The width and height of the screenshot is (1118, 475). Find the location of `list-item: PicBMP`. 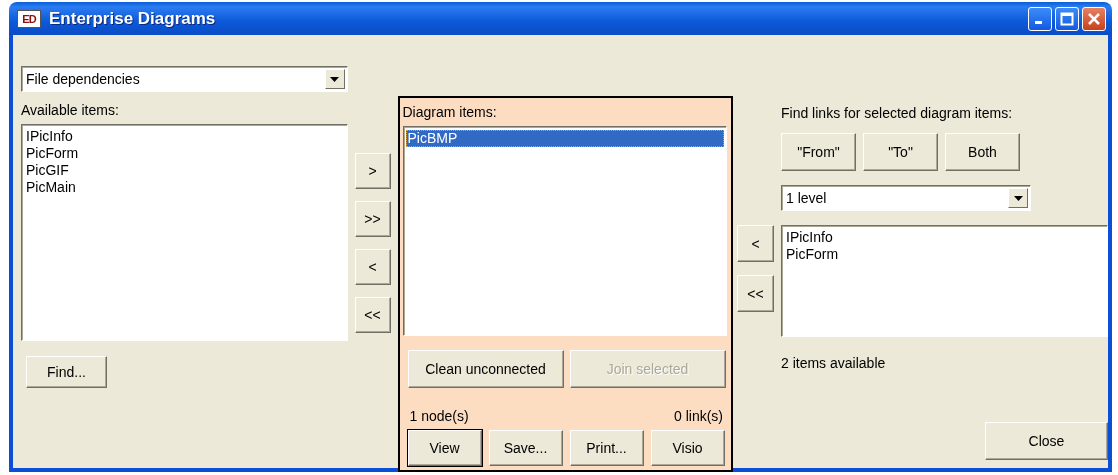

list-item: PicBMP is located at coordinates (564, 138).